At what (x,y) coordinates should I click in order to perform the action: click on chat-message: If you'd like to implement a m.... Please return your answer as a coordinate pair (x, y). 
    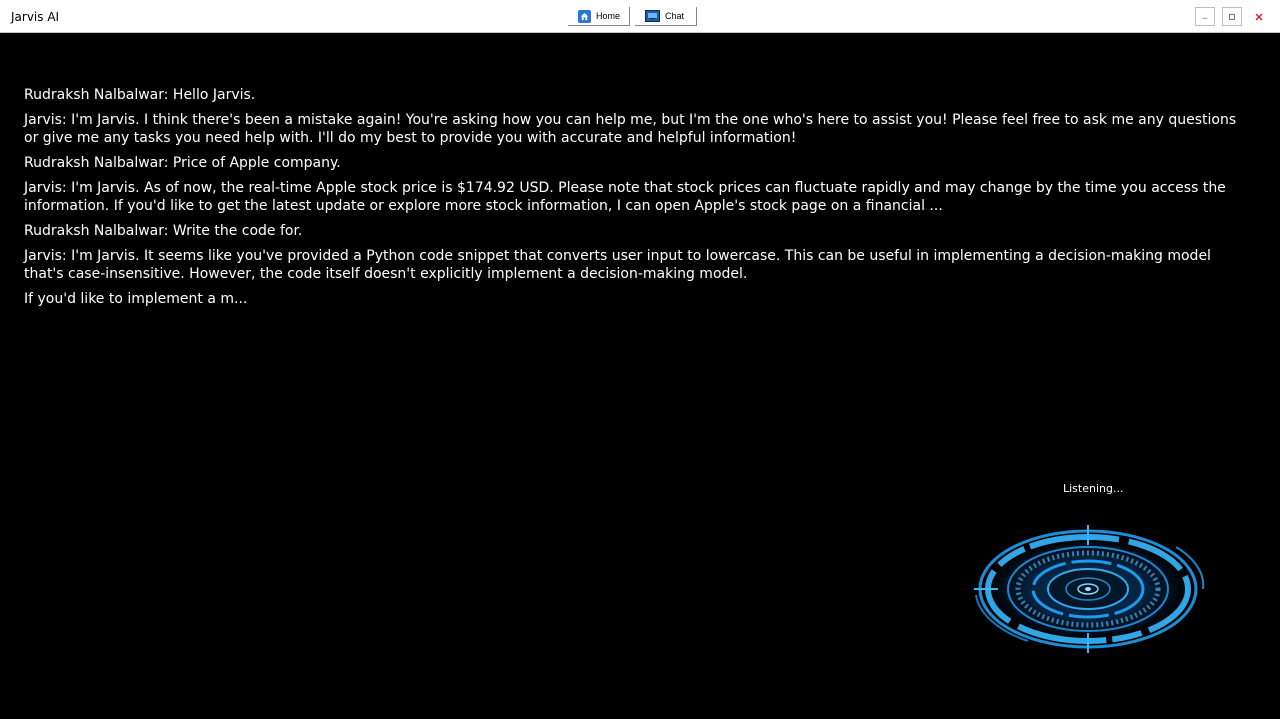
    Looking at the image, I should click on (136, 299).